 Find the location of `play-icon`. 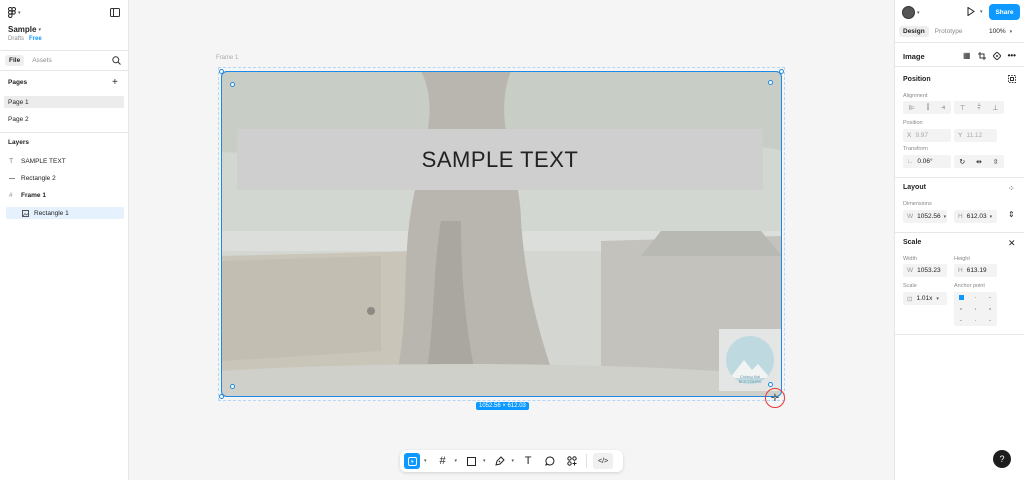

play-icon is located at coordinates (971, 11).